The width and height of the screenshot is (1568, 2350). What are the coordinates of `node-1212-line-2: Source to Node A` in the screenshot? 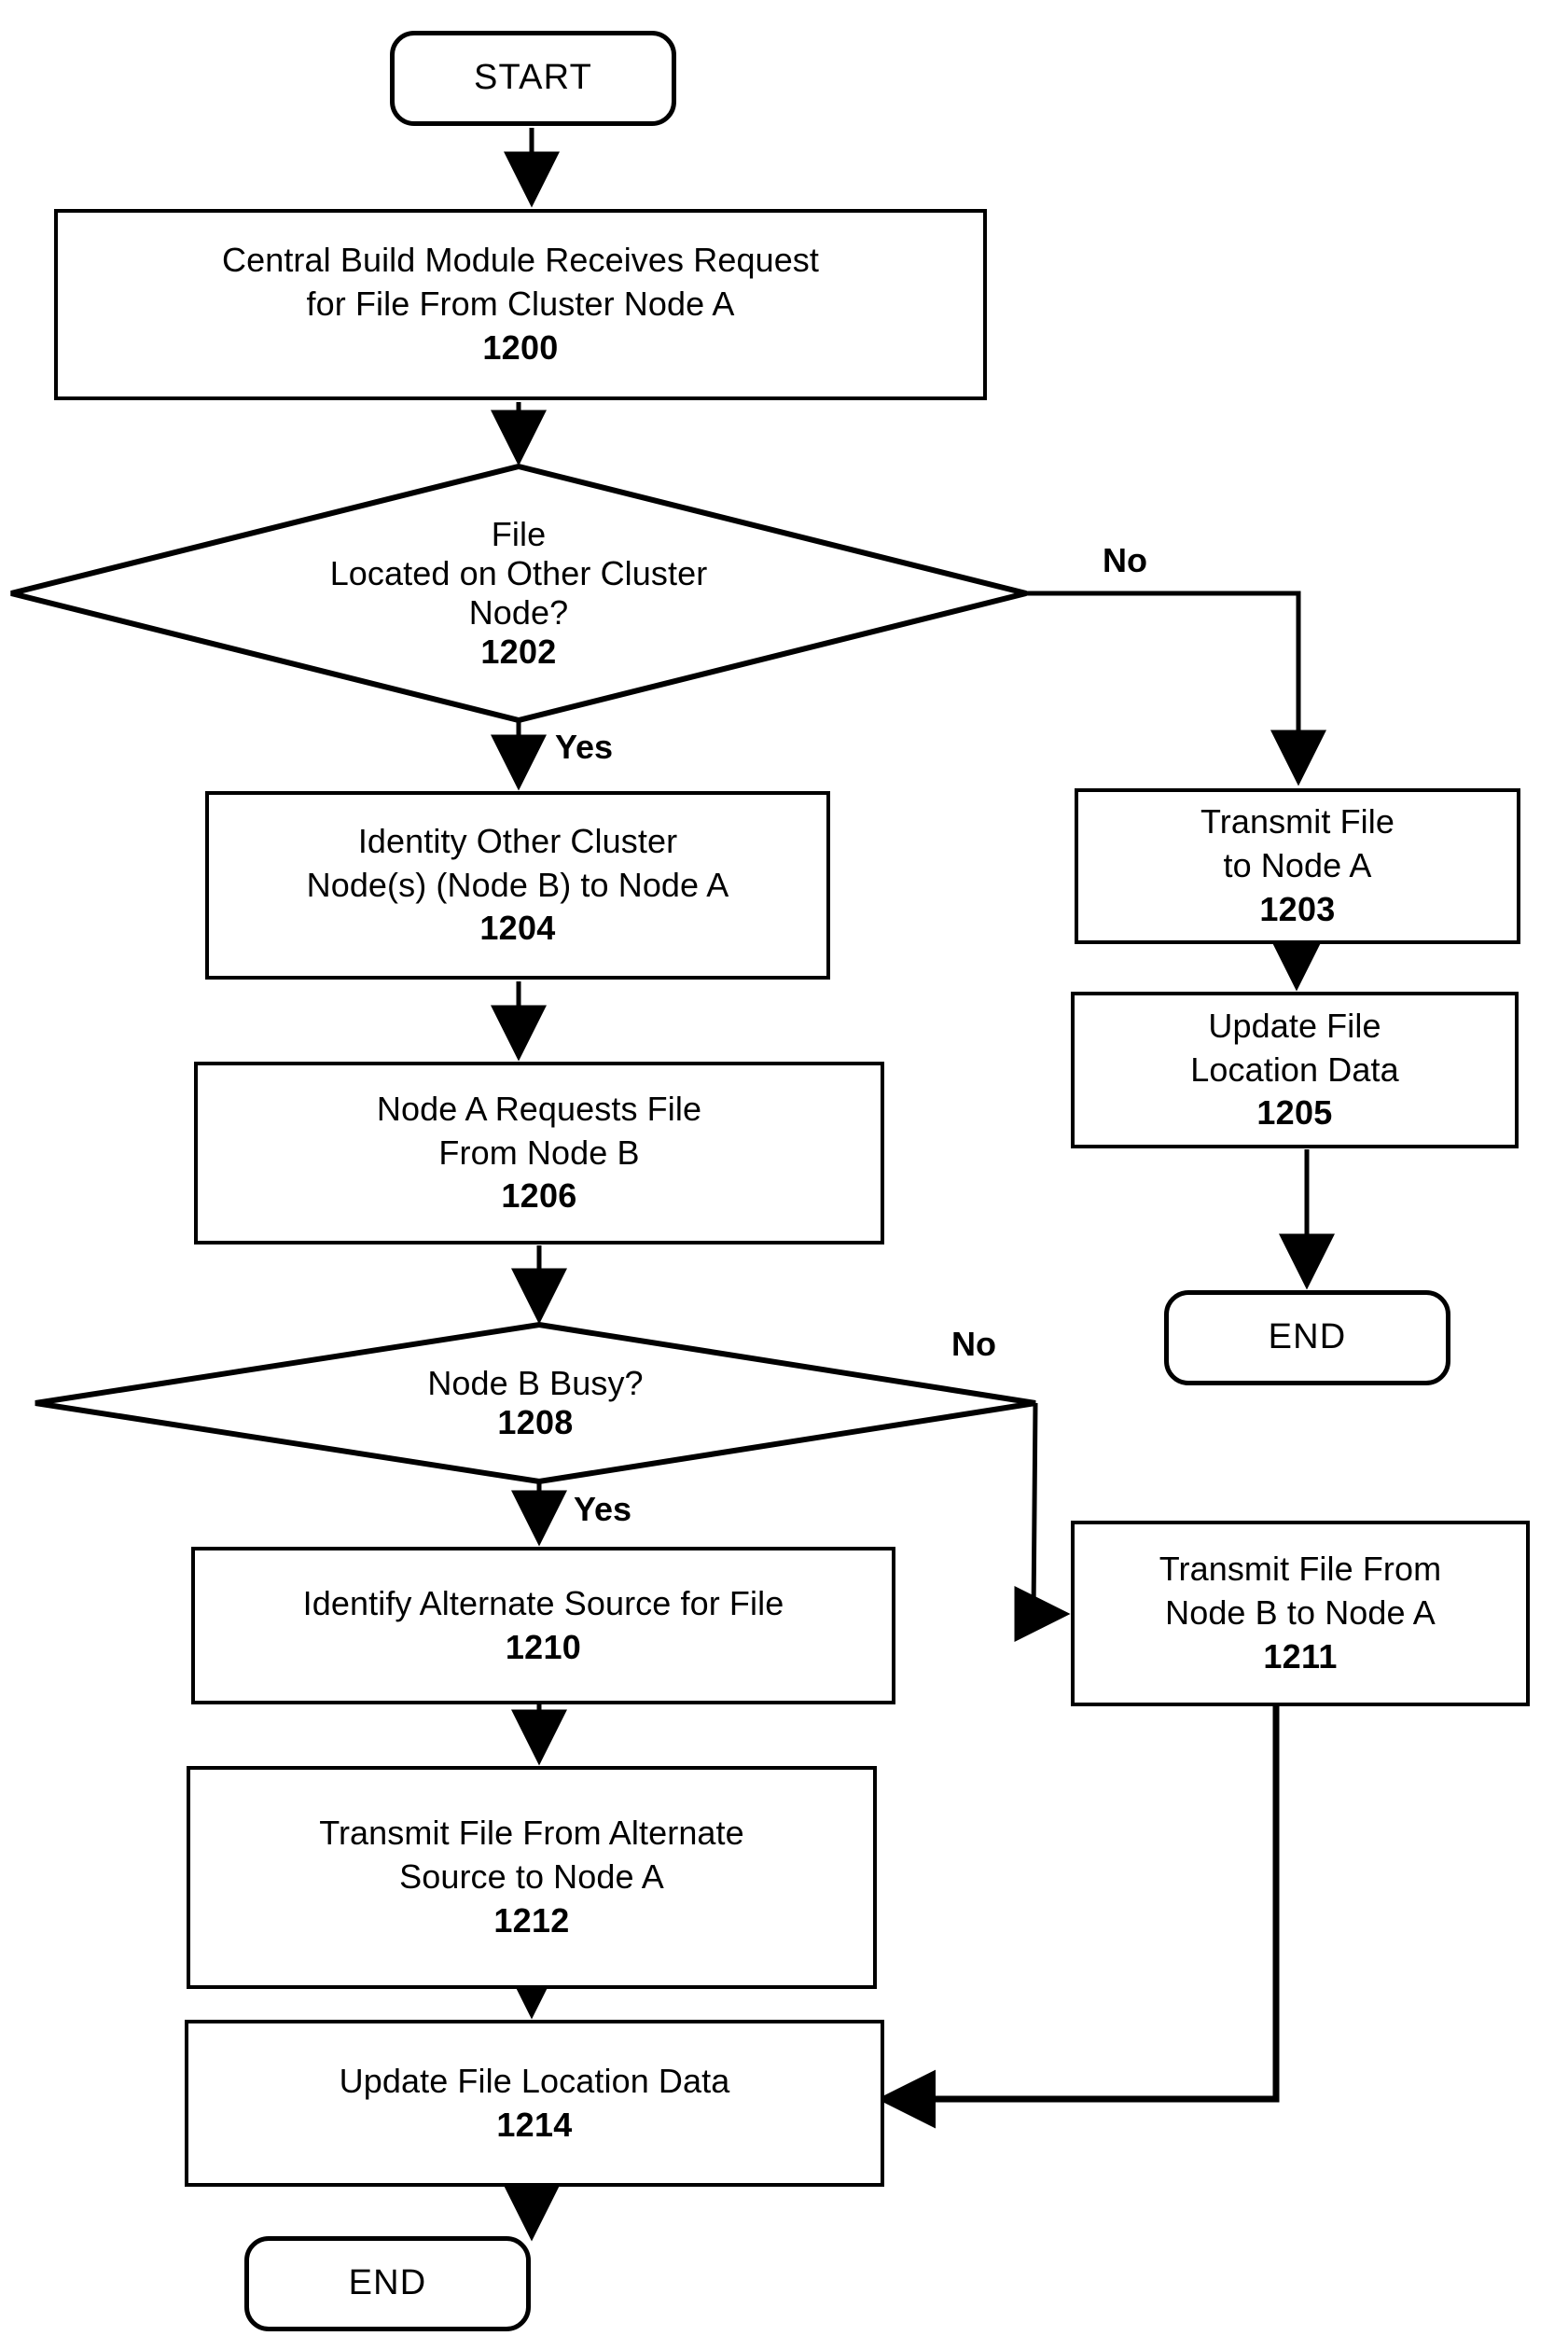 It's located at (531, 1877).